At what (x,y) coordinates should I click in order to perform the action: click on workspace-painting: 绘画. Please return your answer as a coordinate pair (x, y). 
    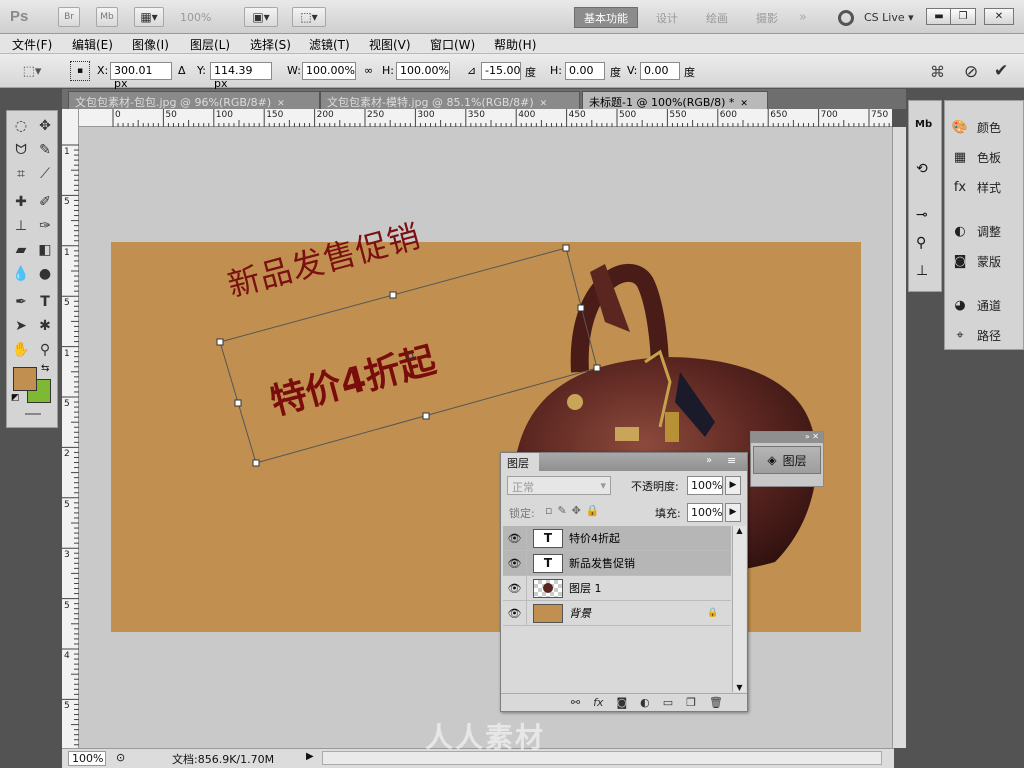
    Looking at the image, I should click on (717, 17).